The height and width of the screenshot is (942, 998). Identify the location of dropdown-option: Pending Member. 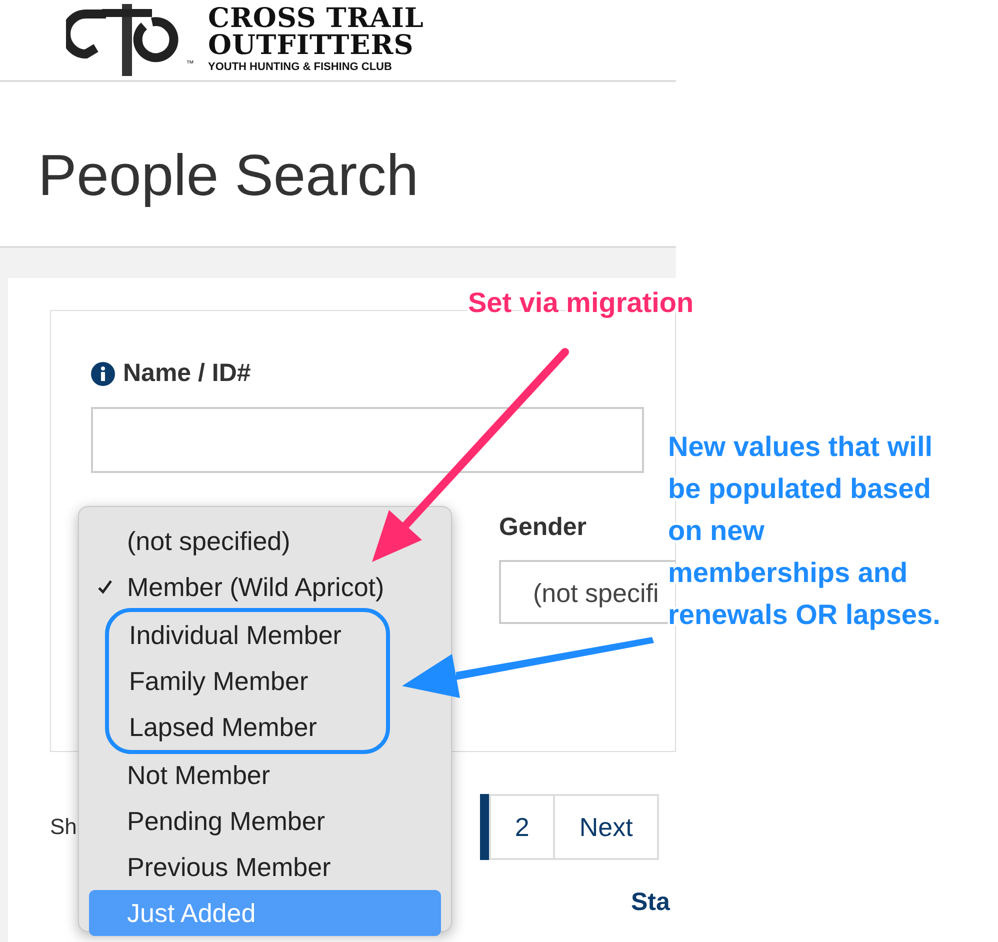
(265, 821).